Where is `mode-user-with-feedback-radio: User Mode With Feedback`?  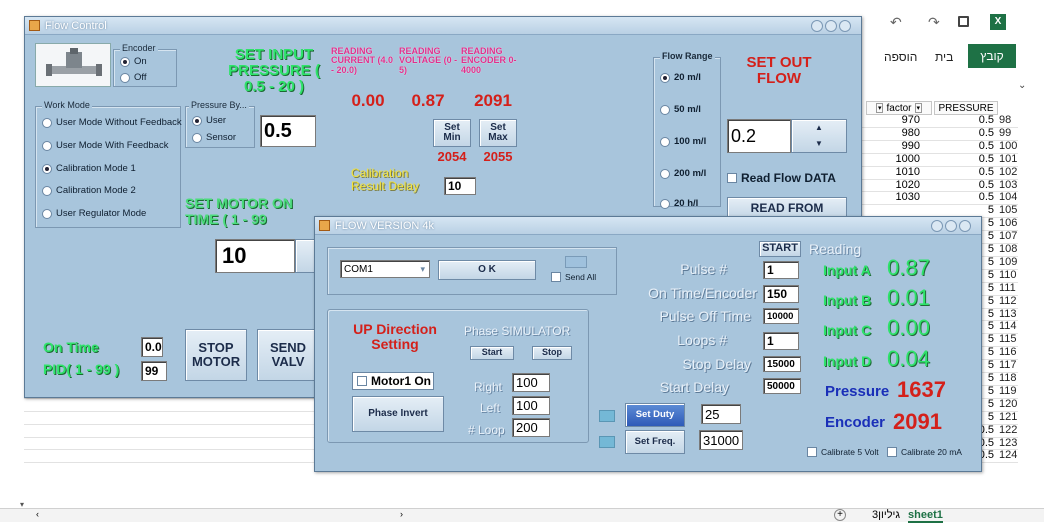 mode-user-with-feedback-radio: User Mode With Feedback is located at coordinates (105, 145).